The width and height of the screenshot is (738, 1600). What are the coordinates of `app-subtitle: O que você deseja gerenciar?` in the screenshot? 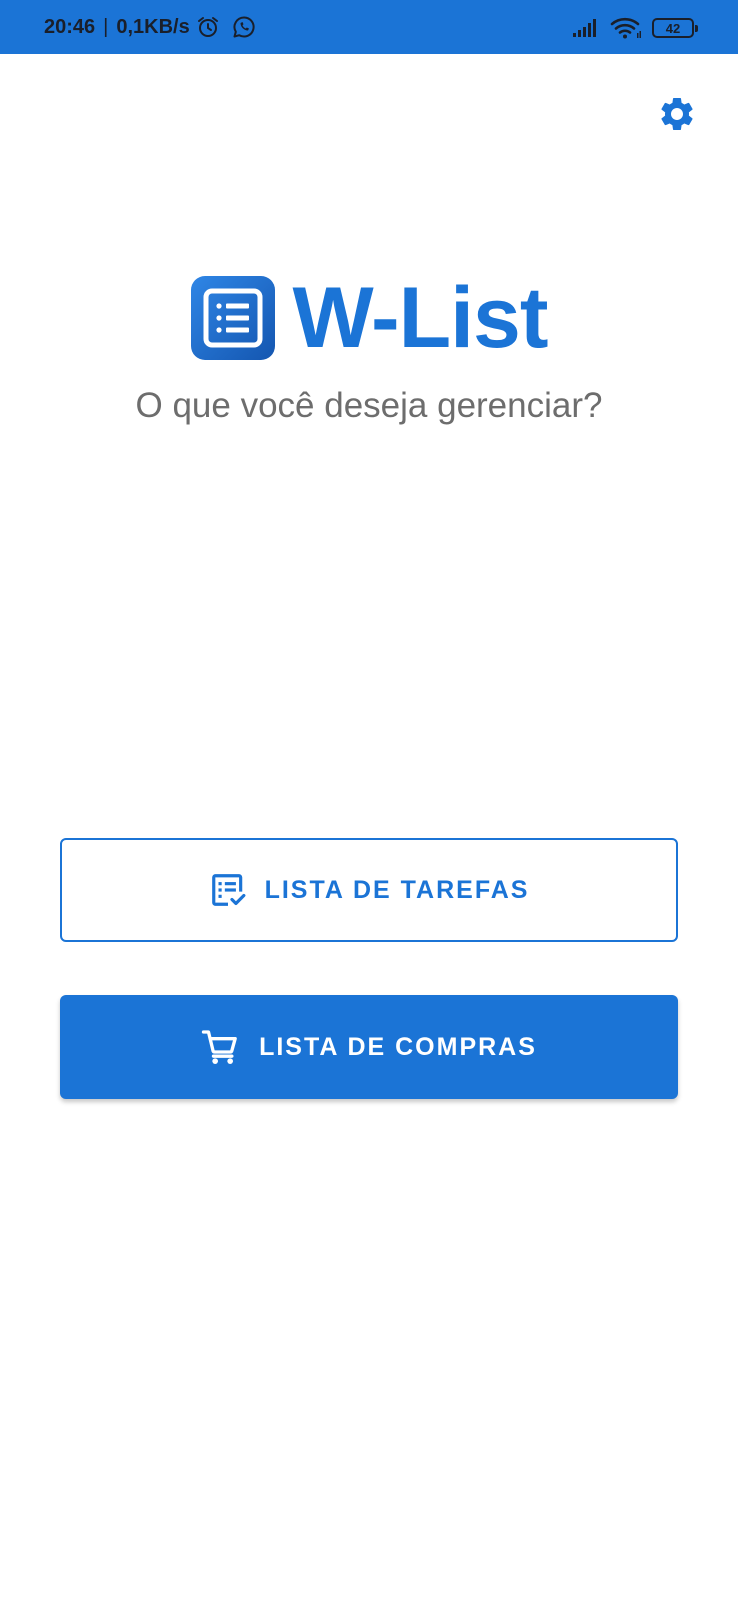 It's located at (369, 405).